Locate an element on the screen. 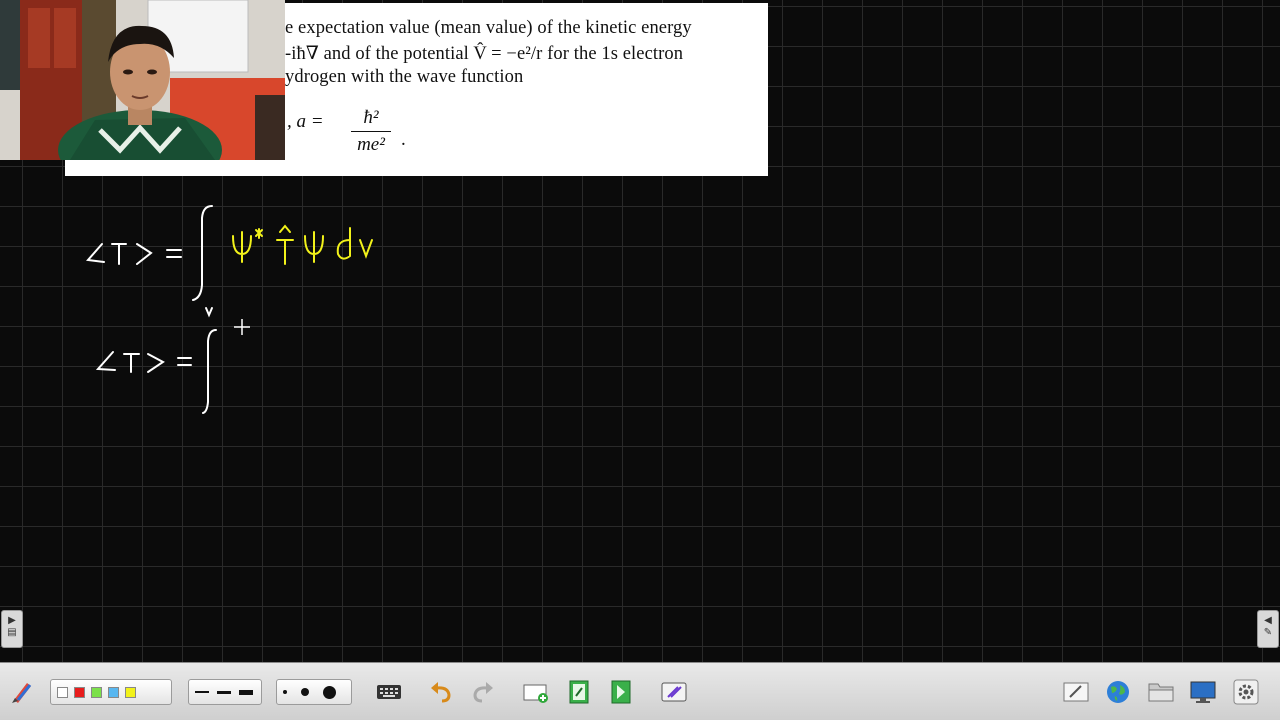 This screenshot has height=720, width=1280. folder-icon is located at coordinates (1161, 692).